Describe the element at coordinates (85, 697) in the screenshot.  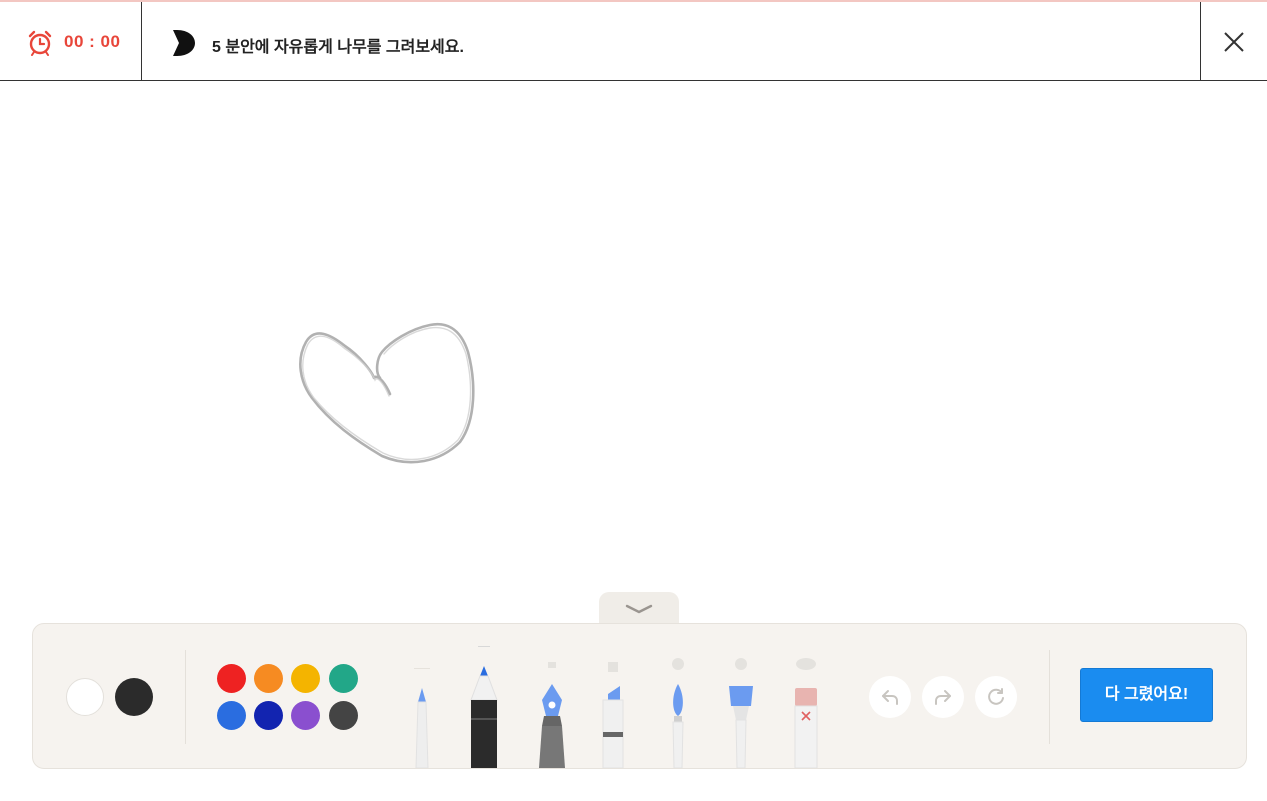
I see `color-swatch-white` at that location.